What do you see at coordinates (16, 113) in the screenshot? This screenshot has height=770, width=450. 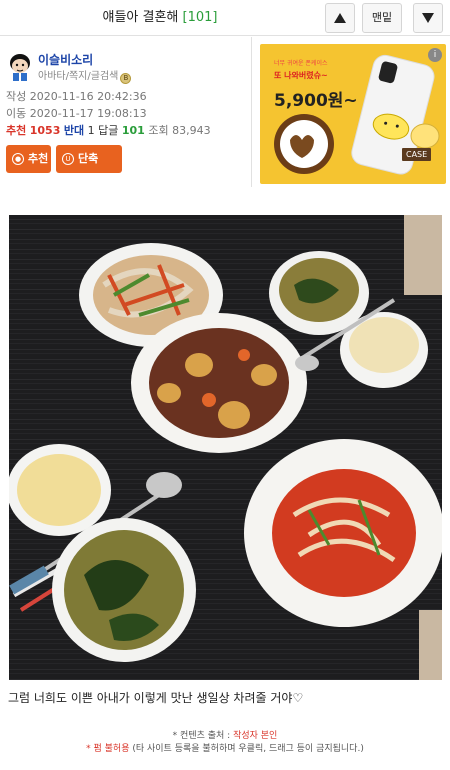 I see `moved-label: 이동` at bounding box center [16, 113].